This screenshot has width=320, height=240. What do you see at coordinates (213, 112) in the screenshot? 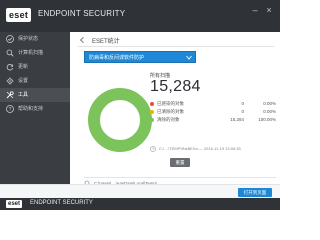
I see `legend-row-cleaned: 已清除的对象 0 0.00%` at bounding box center [213, 112].